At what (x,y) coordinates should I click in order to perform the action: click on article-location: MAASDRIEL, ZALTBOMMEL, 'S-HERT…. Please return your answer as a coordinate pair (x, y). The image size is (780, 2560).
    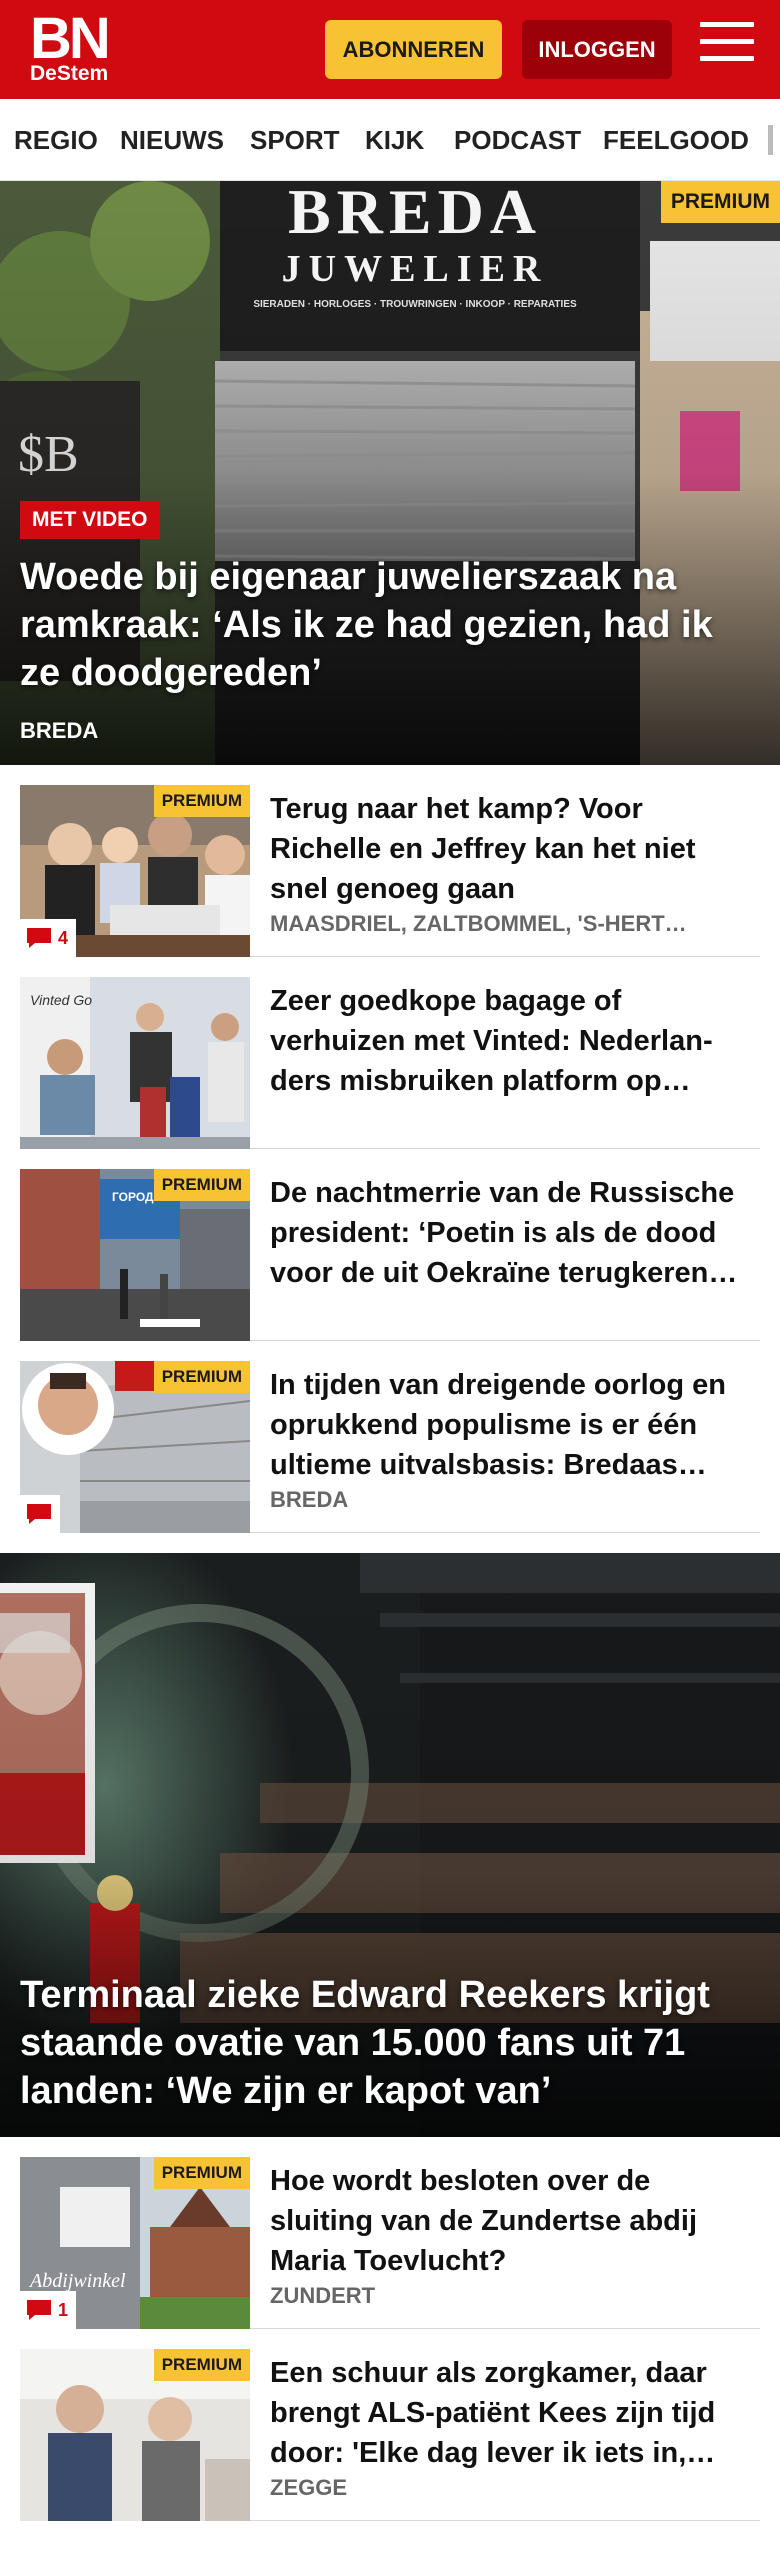
    Looking at the image, I should click on (478, 923).